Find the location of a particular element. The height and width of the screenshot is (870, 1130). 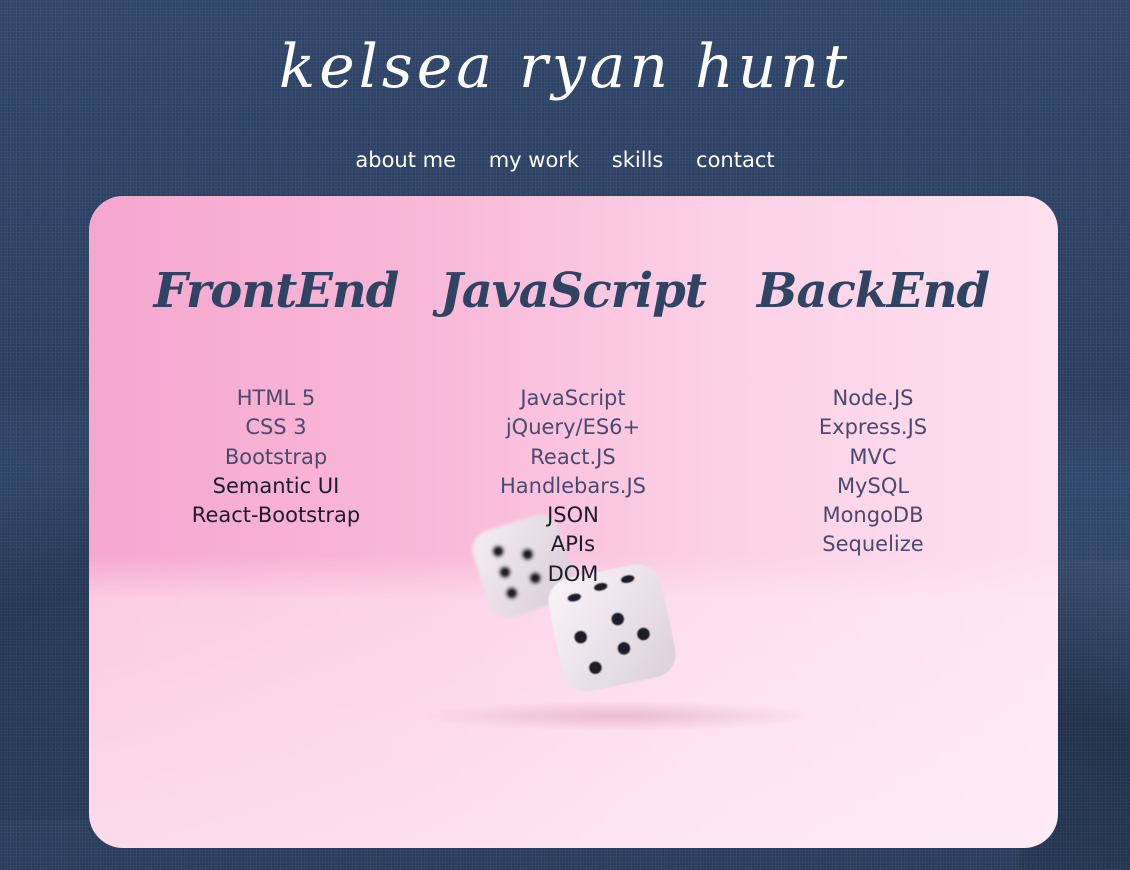

skill-item: MongoDB is located at coordinates (873, 515).